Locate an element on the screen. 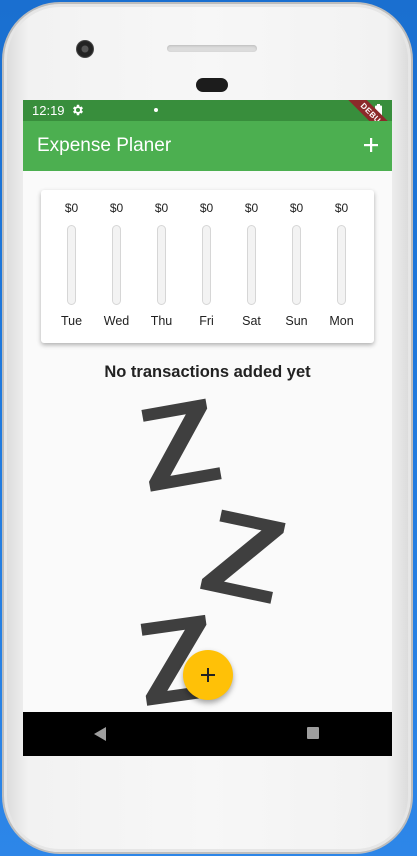 This screenshot has width=417, height=856. chart-day-column: $0 Wed is located at coordinates (116, 266).